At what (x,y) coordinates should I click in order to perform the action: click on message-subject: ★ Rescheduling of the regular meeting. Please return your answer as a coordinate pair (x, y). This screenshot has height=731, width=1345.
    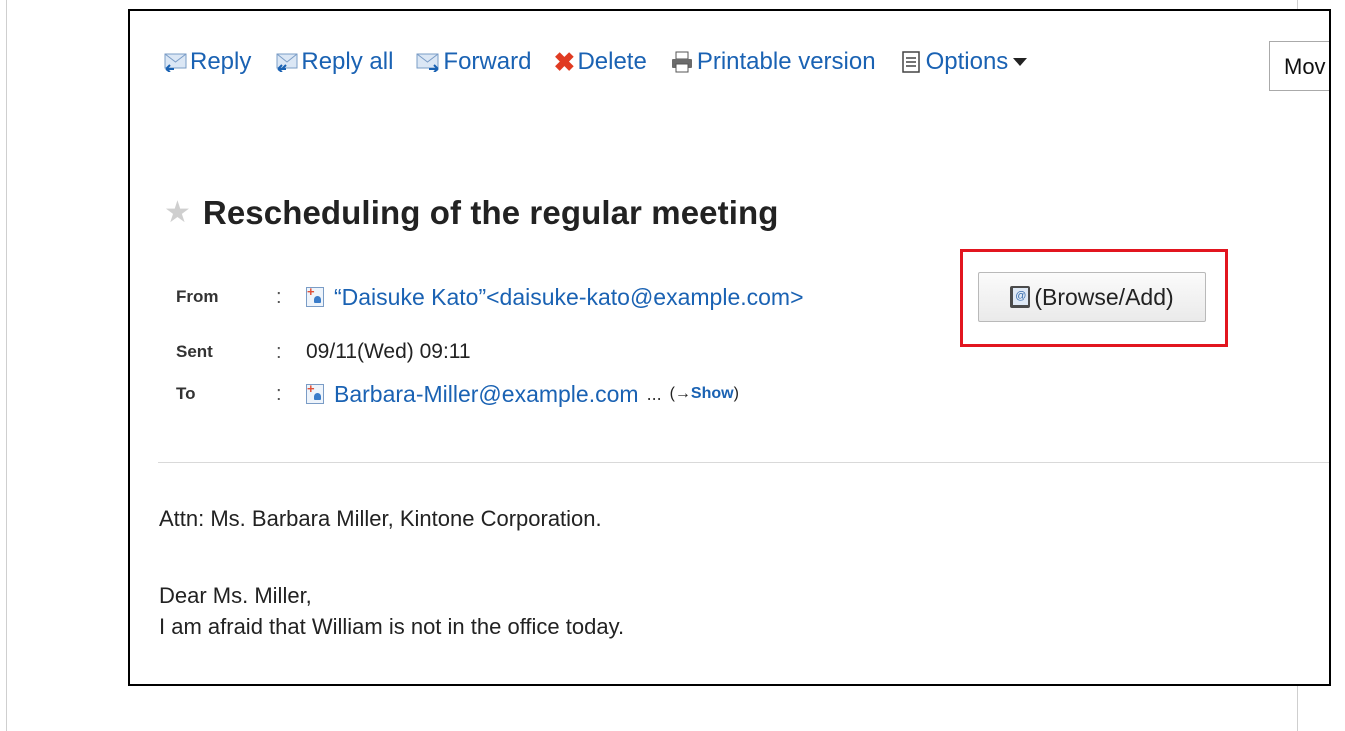
    Looking at the image, I should click on (471, 213).